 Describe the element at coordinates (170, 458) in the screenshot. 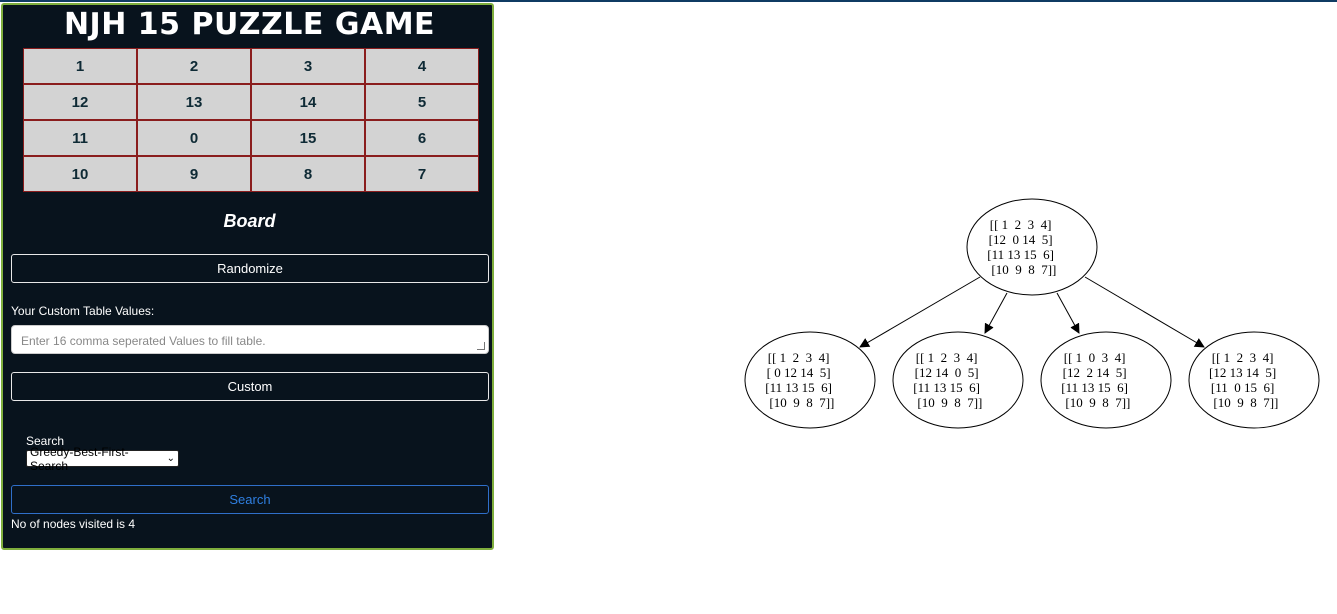

I see `chevron-down-icon: ⌄` at that location.